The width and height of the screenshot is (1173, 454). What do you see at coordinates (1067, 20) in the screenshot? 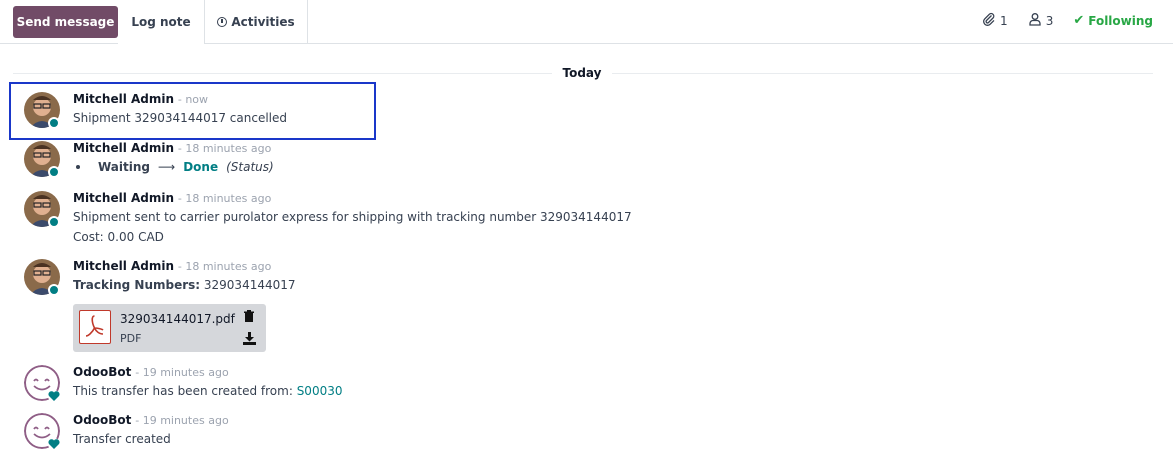
I see `chatter-right-tools: 1 3 ✔ Following` at bounding box center [1067, 20].